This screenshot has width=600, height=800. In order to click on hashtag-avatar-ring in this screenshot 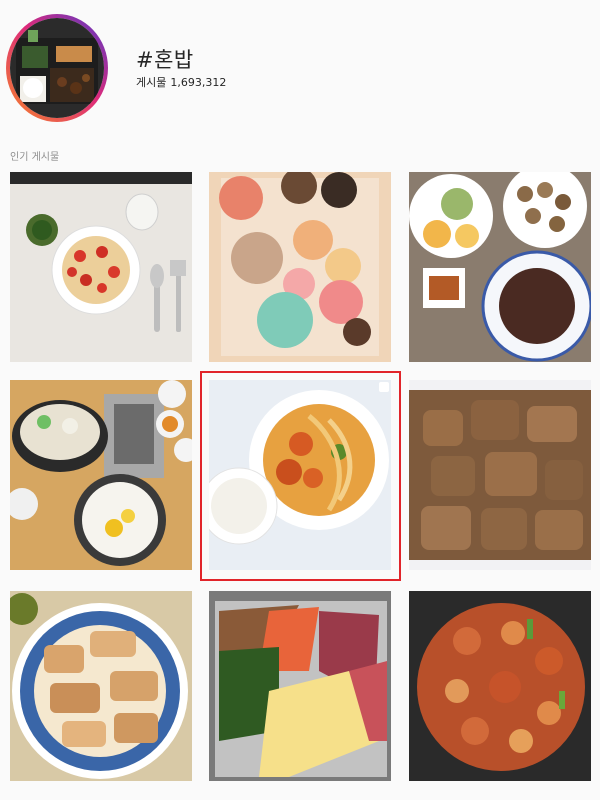, I will do `click(57, 68)`.